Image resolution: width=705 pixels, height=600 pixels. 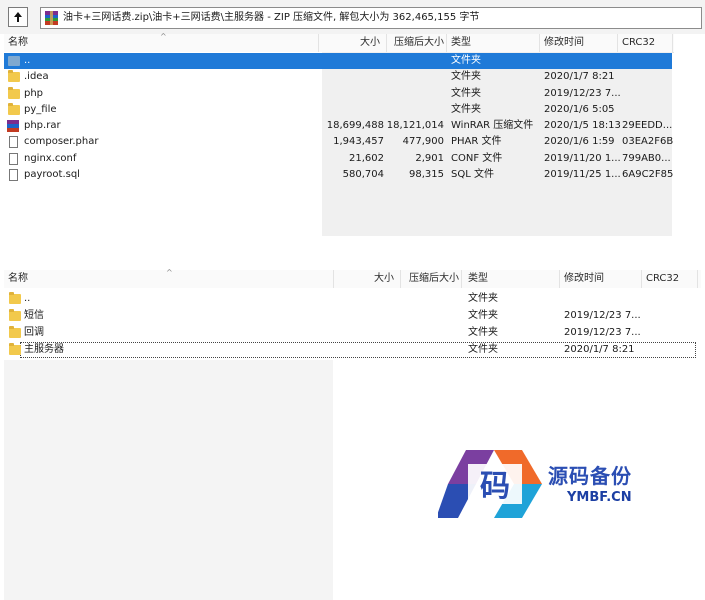 I want to click on row-name: 短信, so click(x=34, y=315).